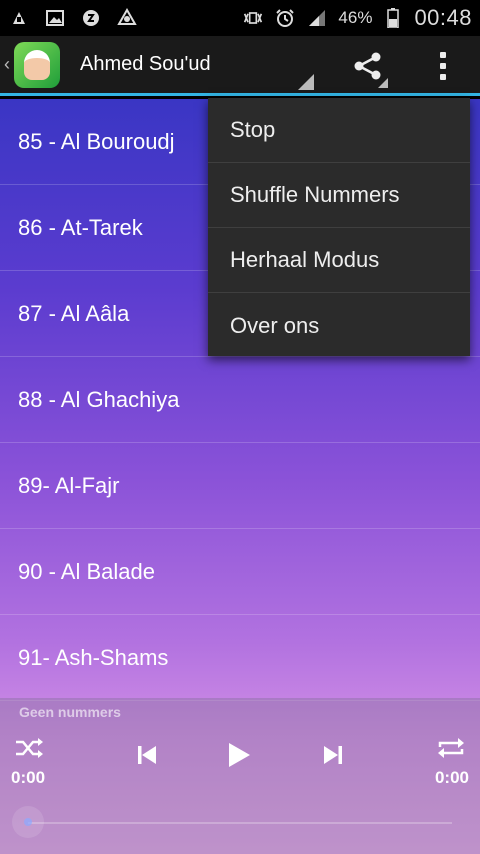  What do you see at coordinates (285, 18) in the screenshot?
I see `alarm-icon` at bounding box center [285, 18].